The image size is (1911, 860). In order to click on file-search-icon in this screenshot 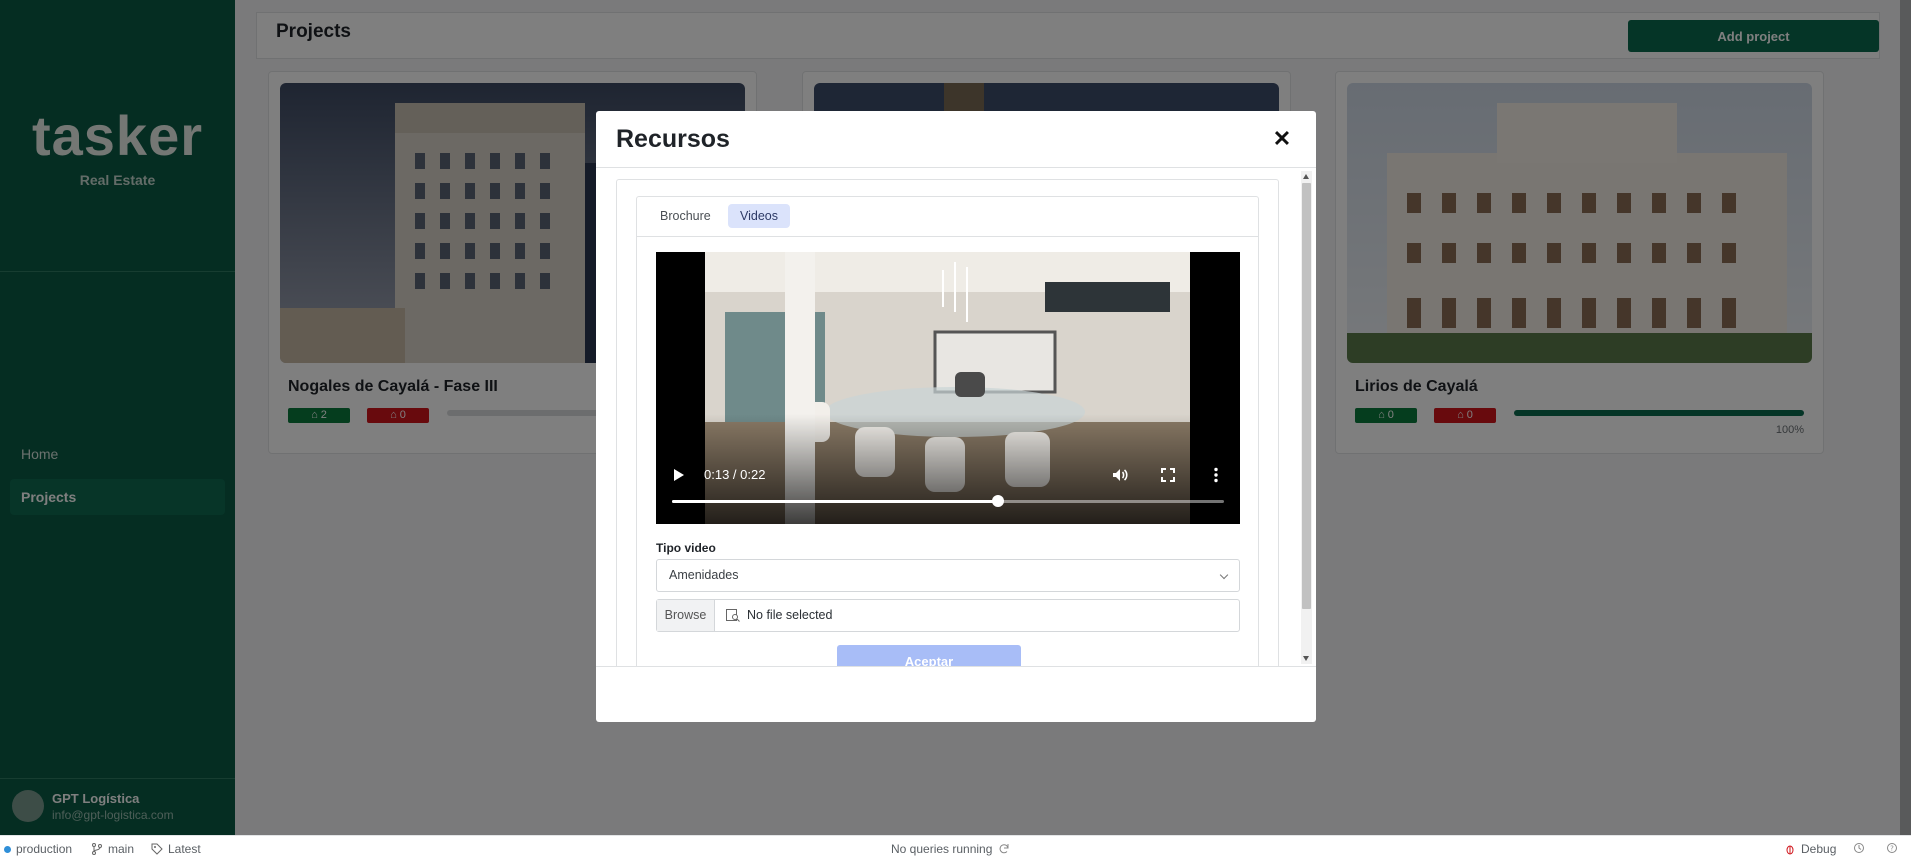, I will do `click(733, 615)`.